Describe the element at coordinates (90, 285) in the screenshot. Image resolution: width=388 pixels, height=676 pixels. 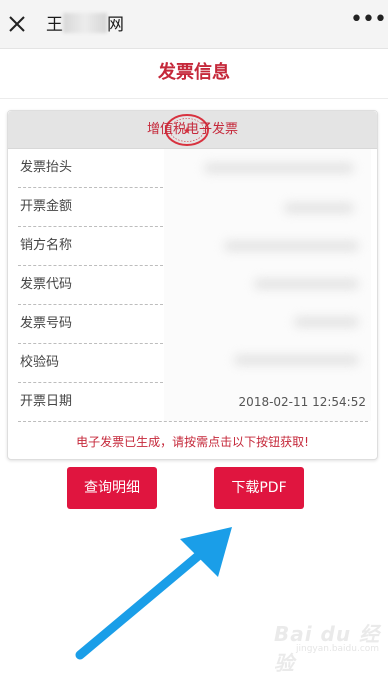
I see `field-row-code: 发票代码` at that location.